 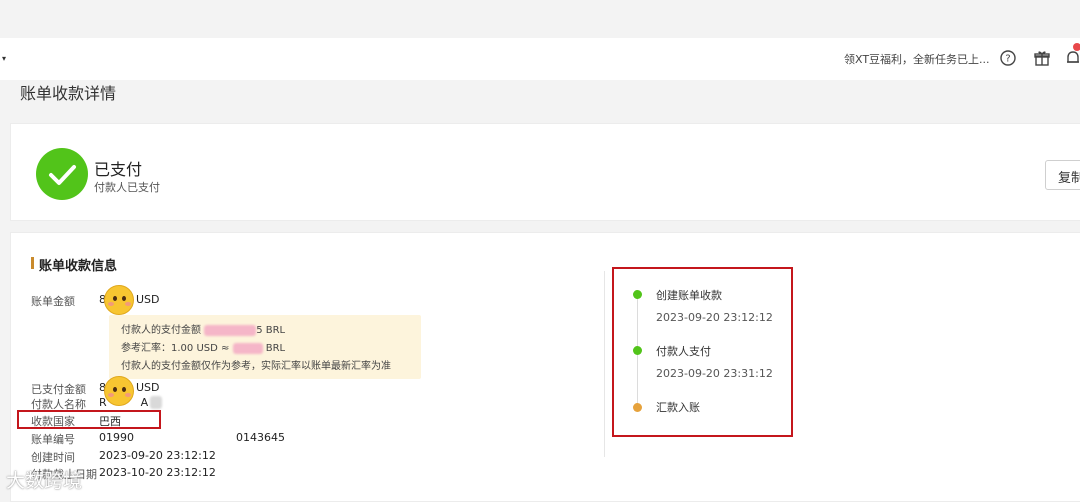 What do you see at coordinates (1042, 58) in the screenshot?
I see `gift-icon` at bounding box center [1042, 58].